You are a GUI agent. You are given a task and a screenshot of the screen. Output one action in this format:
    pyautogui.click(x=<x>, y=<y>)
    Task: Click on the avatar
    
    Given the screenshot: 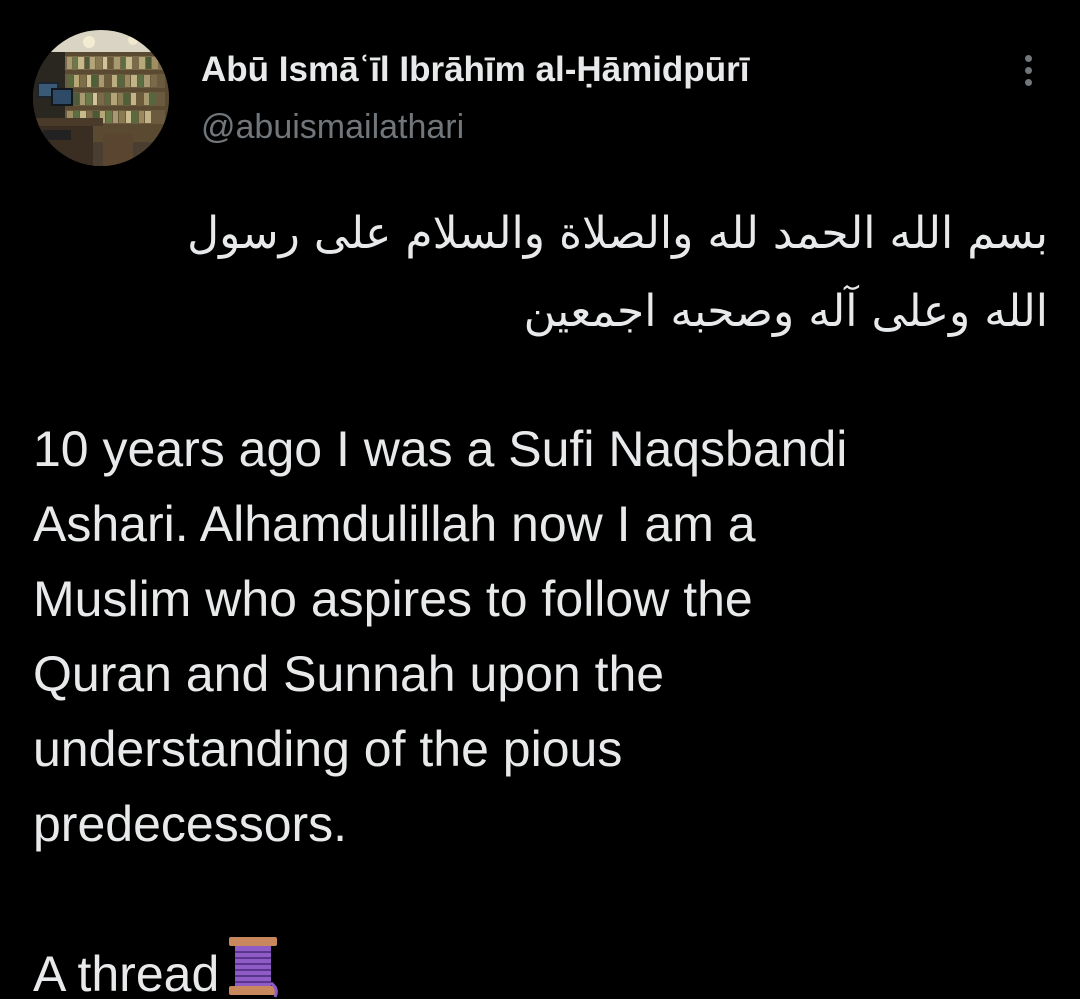 What is the action you would take?
    pyautogui.click(x=101, y=98)
    